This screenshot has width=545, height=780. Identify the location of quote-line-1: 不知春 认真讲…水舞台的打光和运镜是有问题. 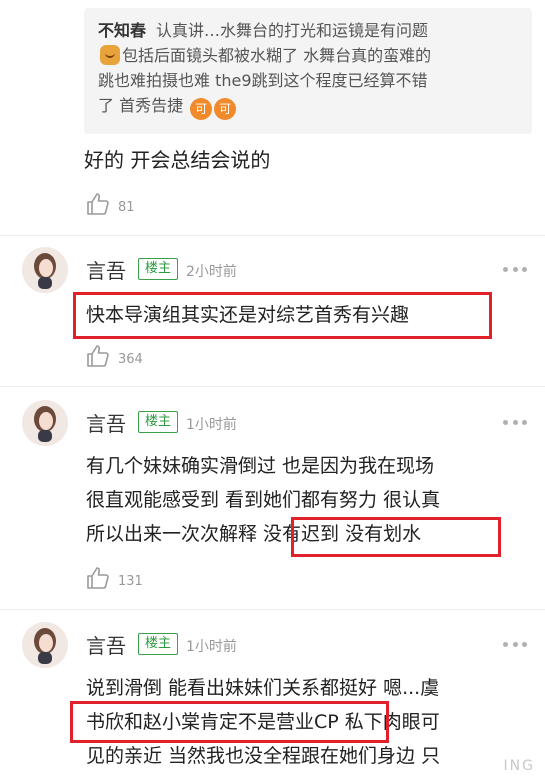
(309, 30).